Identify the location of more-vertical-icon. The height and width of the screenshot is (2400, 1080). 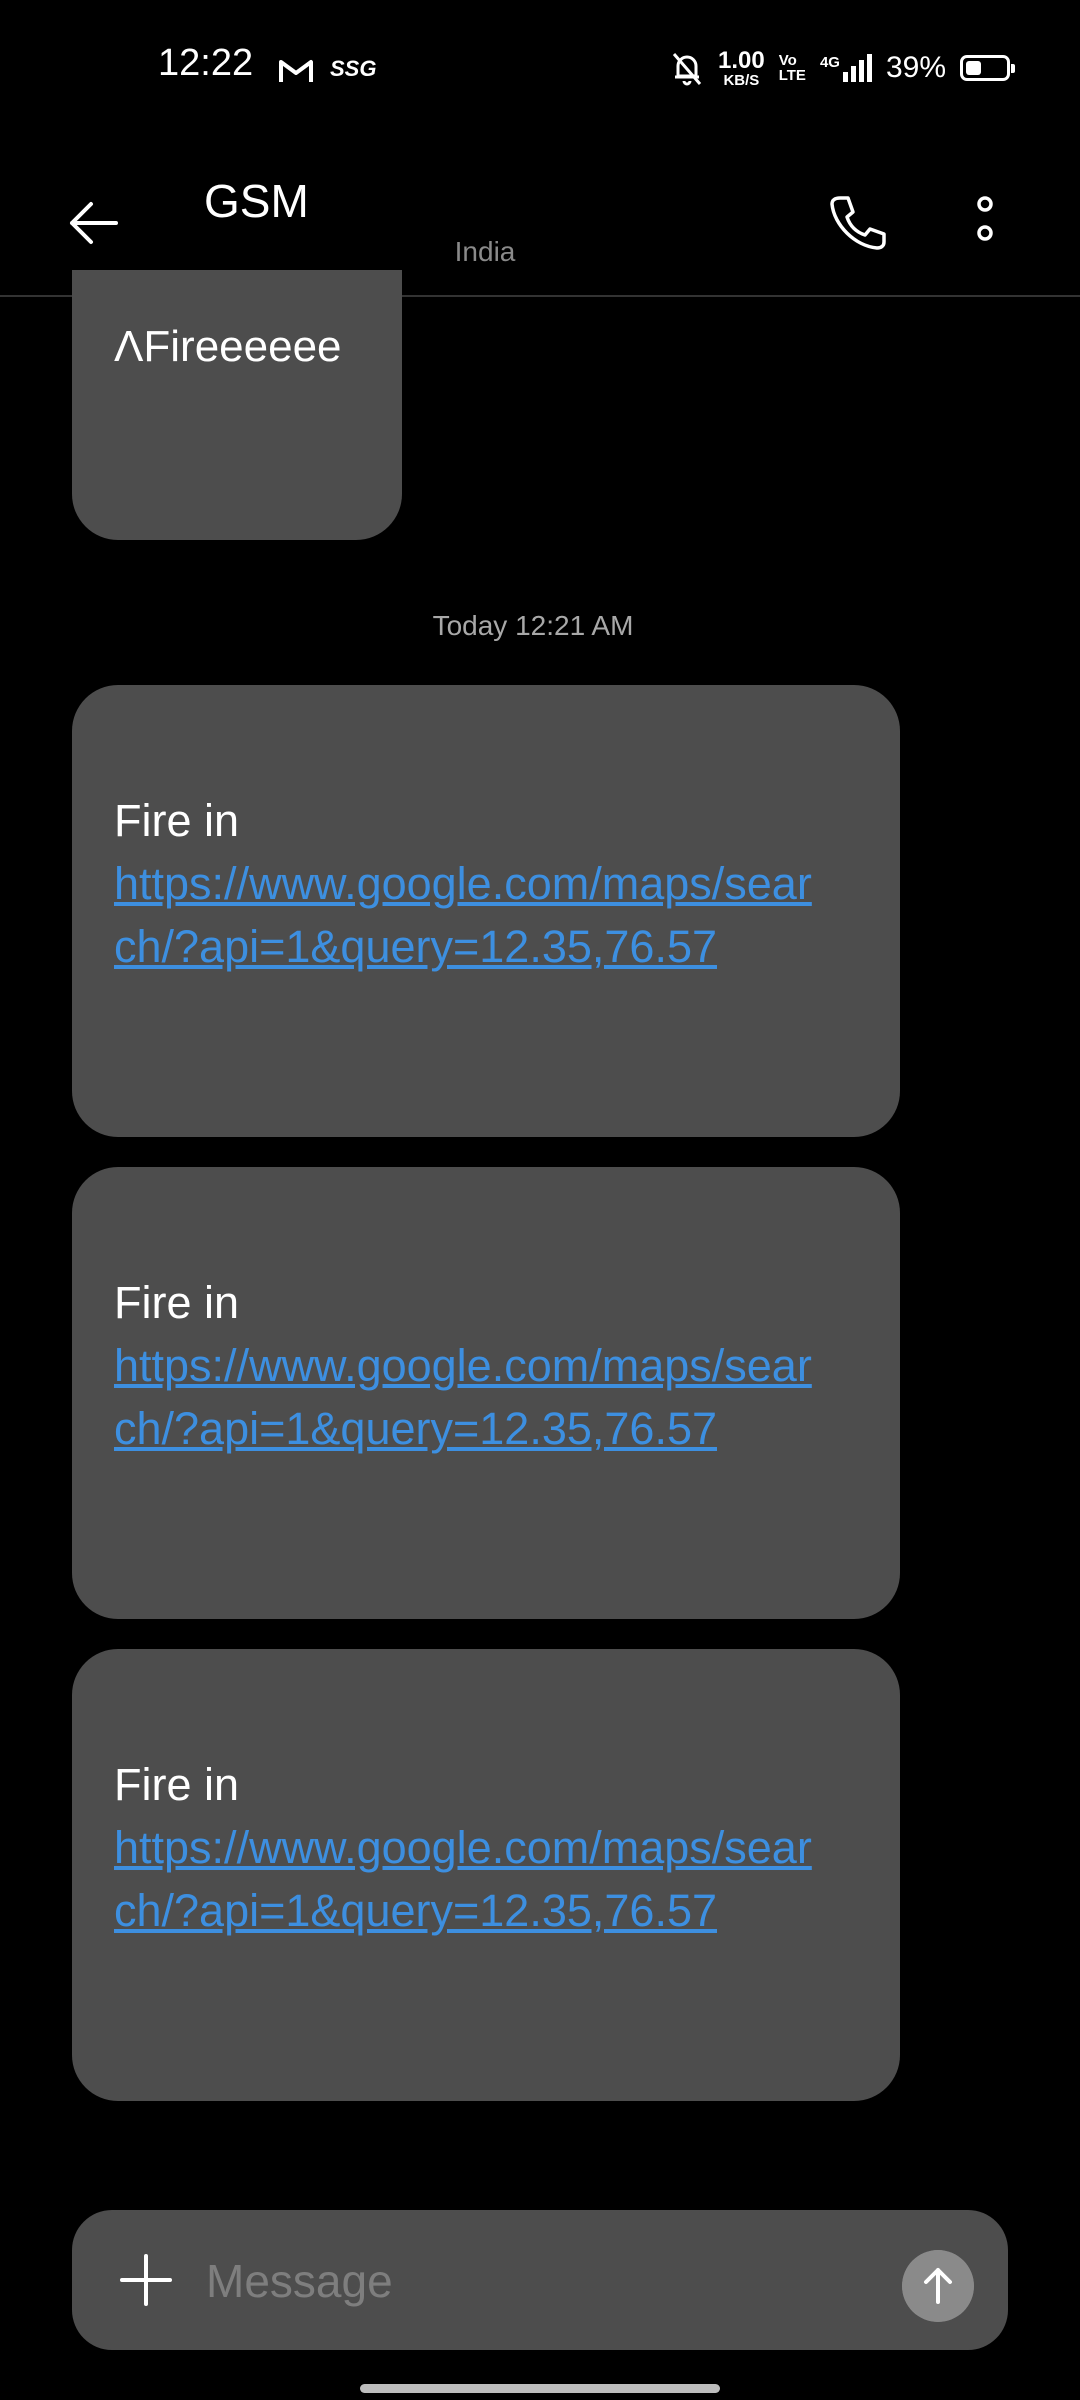
(985, 223).